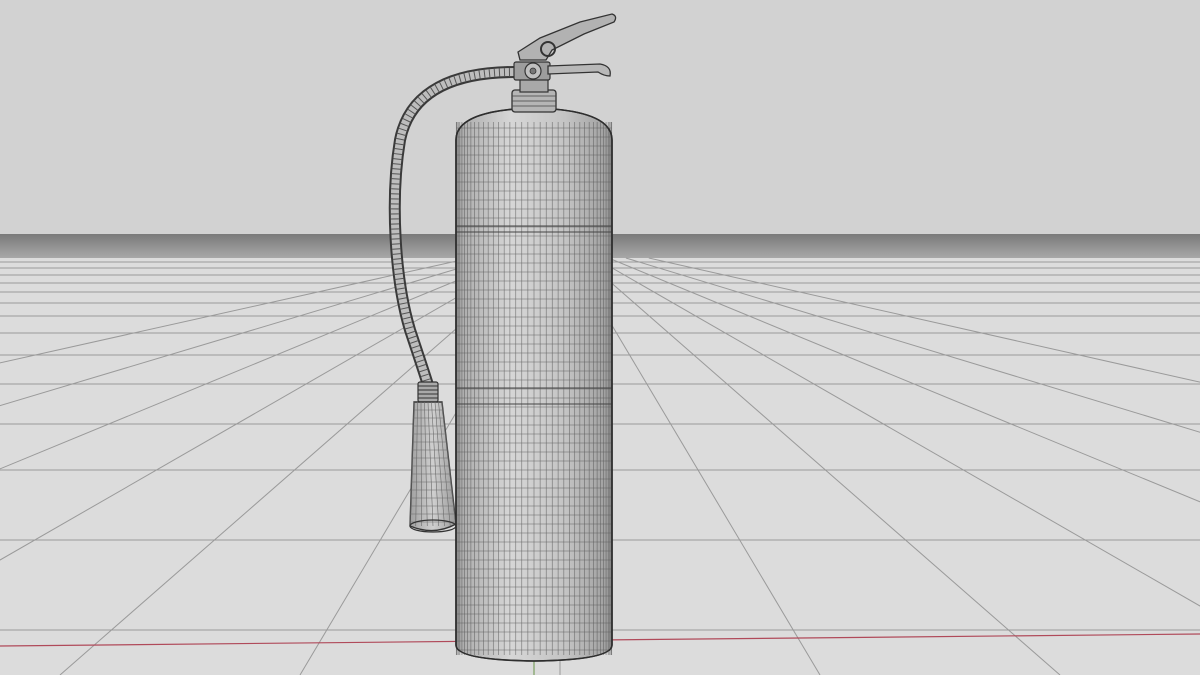  Describe the element at coordinates (534, 384) in the screenshot. I see `cylinder-body` at that location.